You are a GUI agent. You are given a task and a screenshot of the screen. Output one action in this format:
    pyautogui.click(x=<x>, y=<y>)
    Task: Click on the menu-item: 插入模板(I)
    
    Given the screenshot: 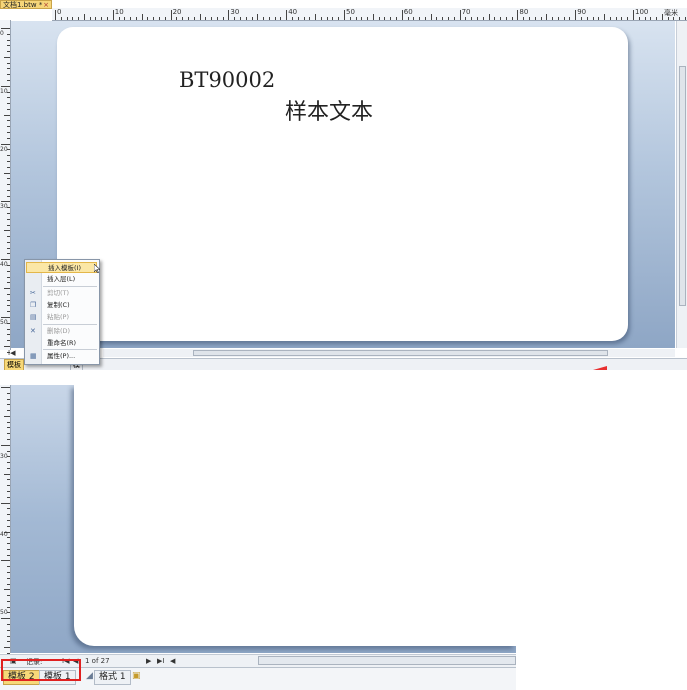 What is the action you would take?
    pyautogui.click(x=61, y=267)
    